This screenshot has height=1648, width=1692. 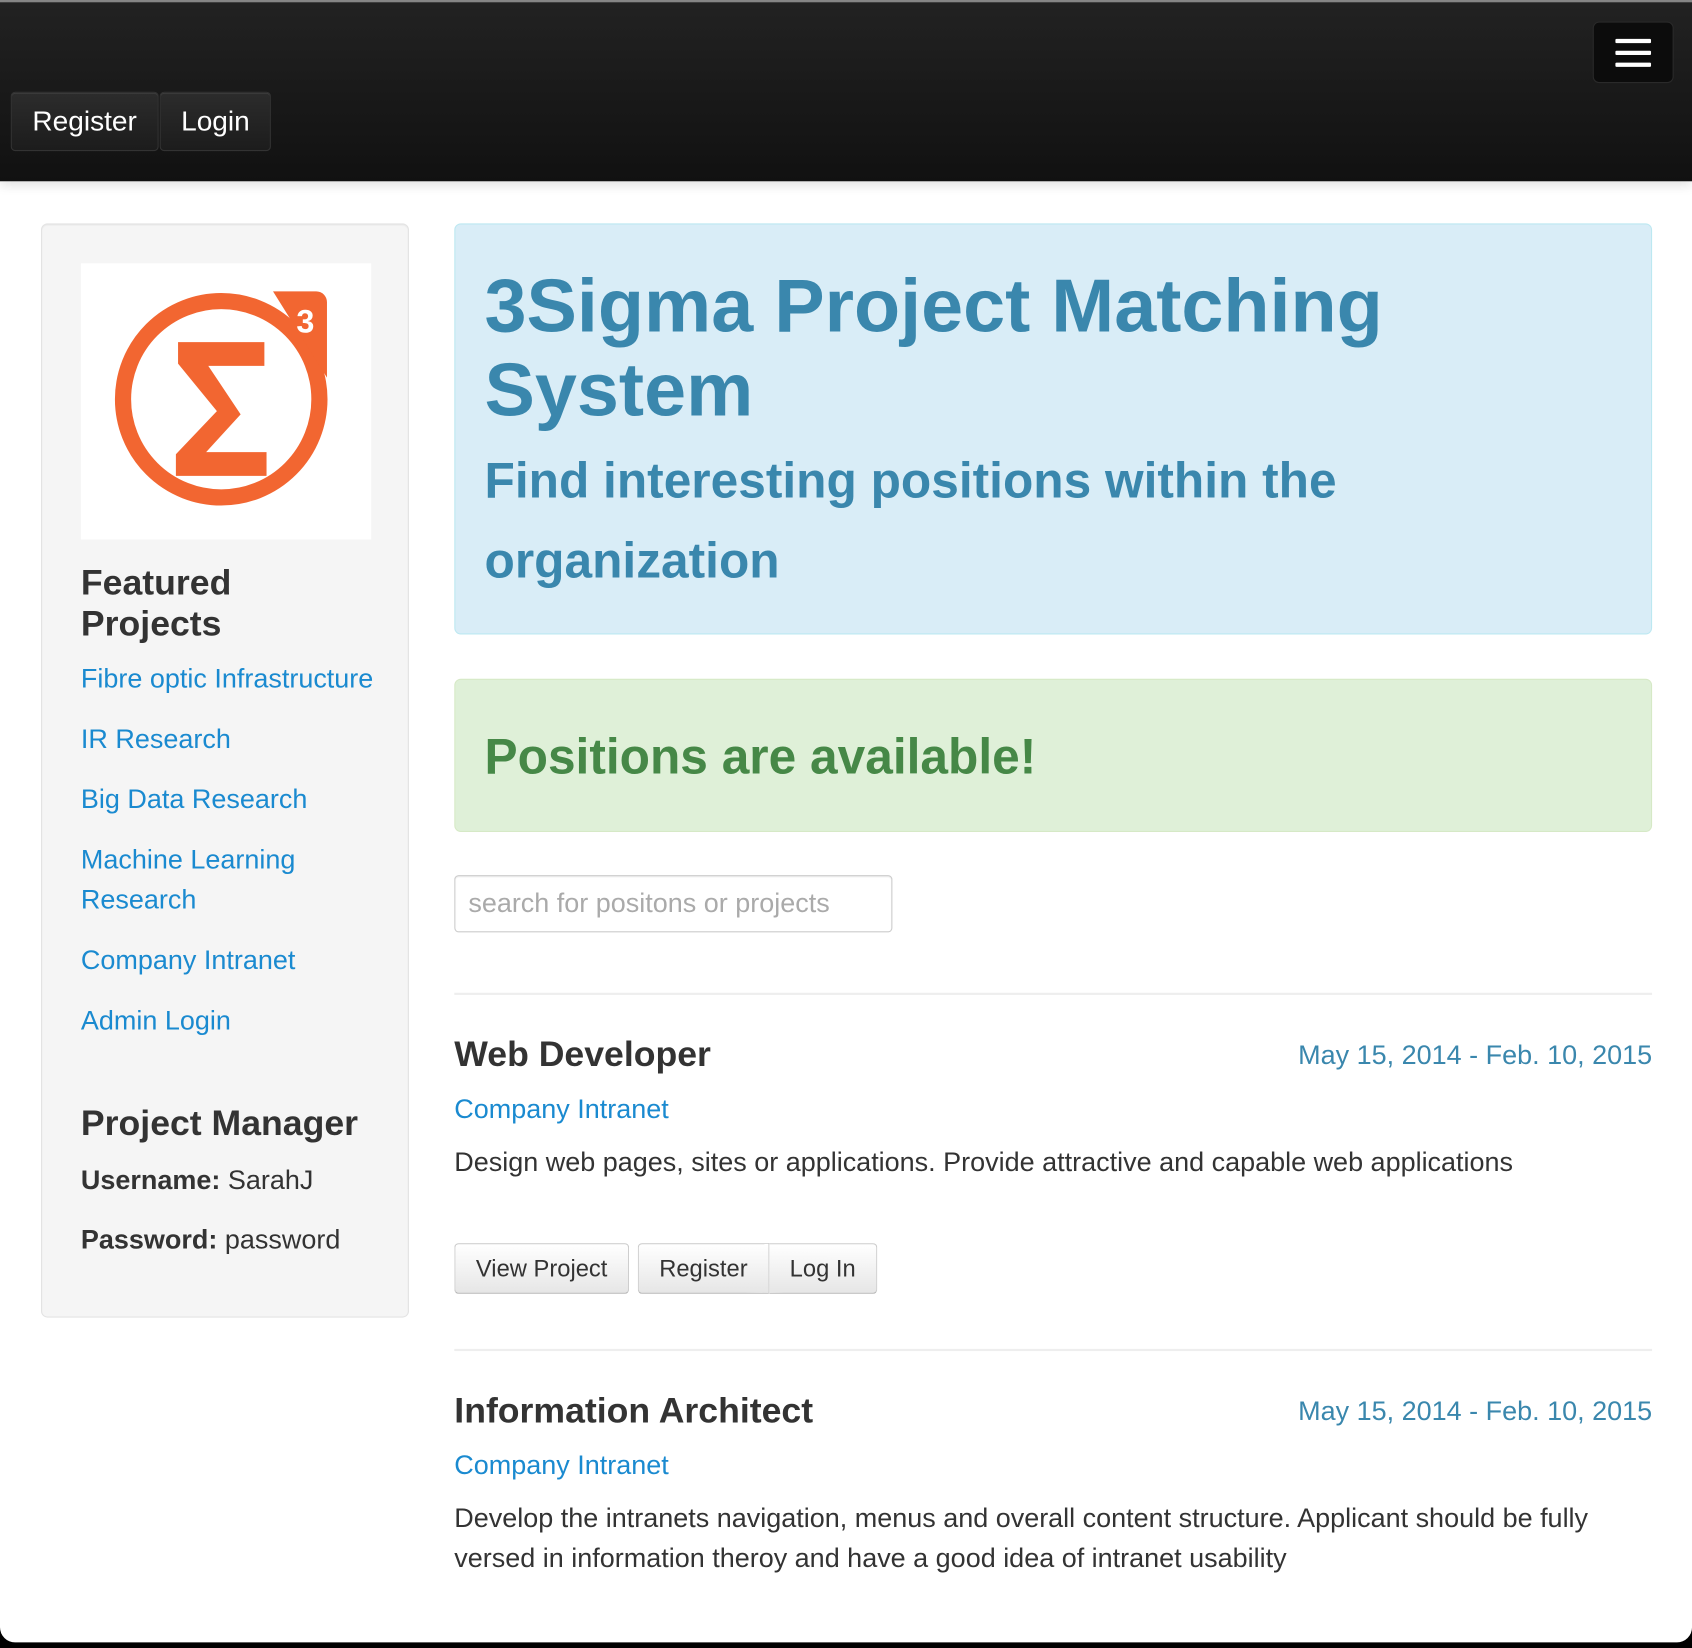 I want to click on featured-link: Machine Learning Research, so click(x=205, y=881).